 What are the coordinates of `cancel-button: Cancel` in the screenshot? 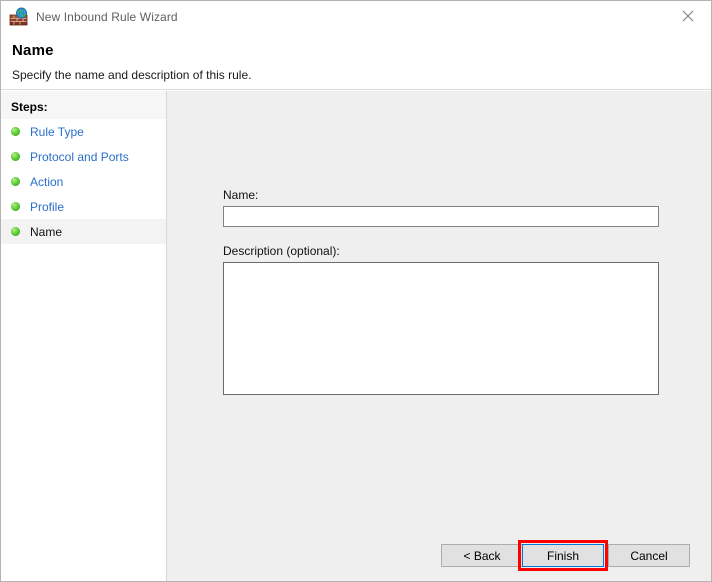 It's located at (649, 555).